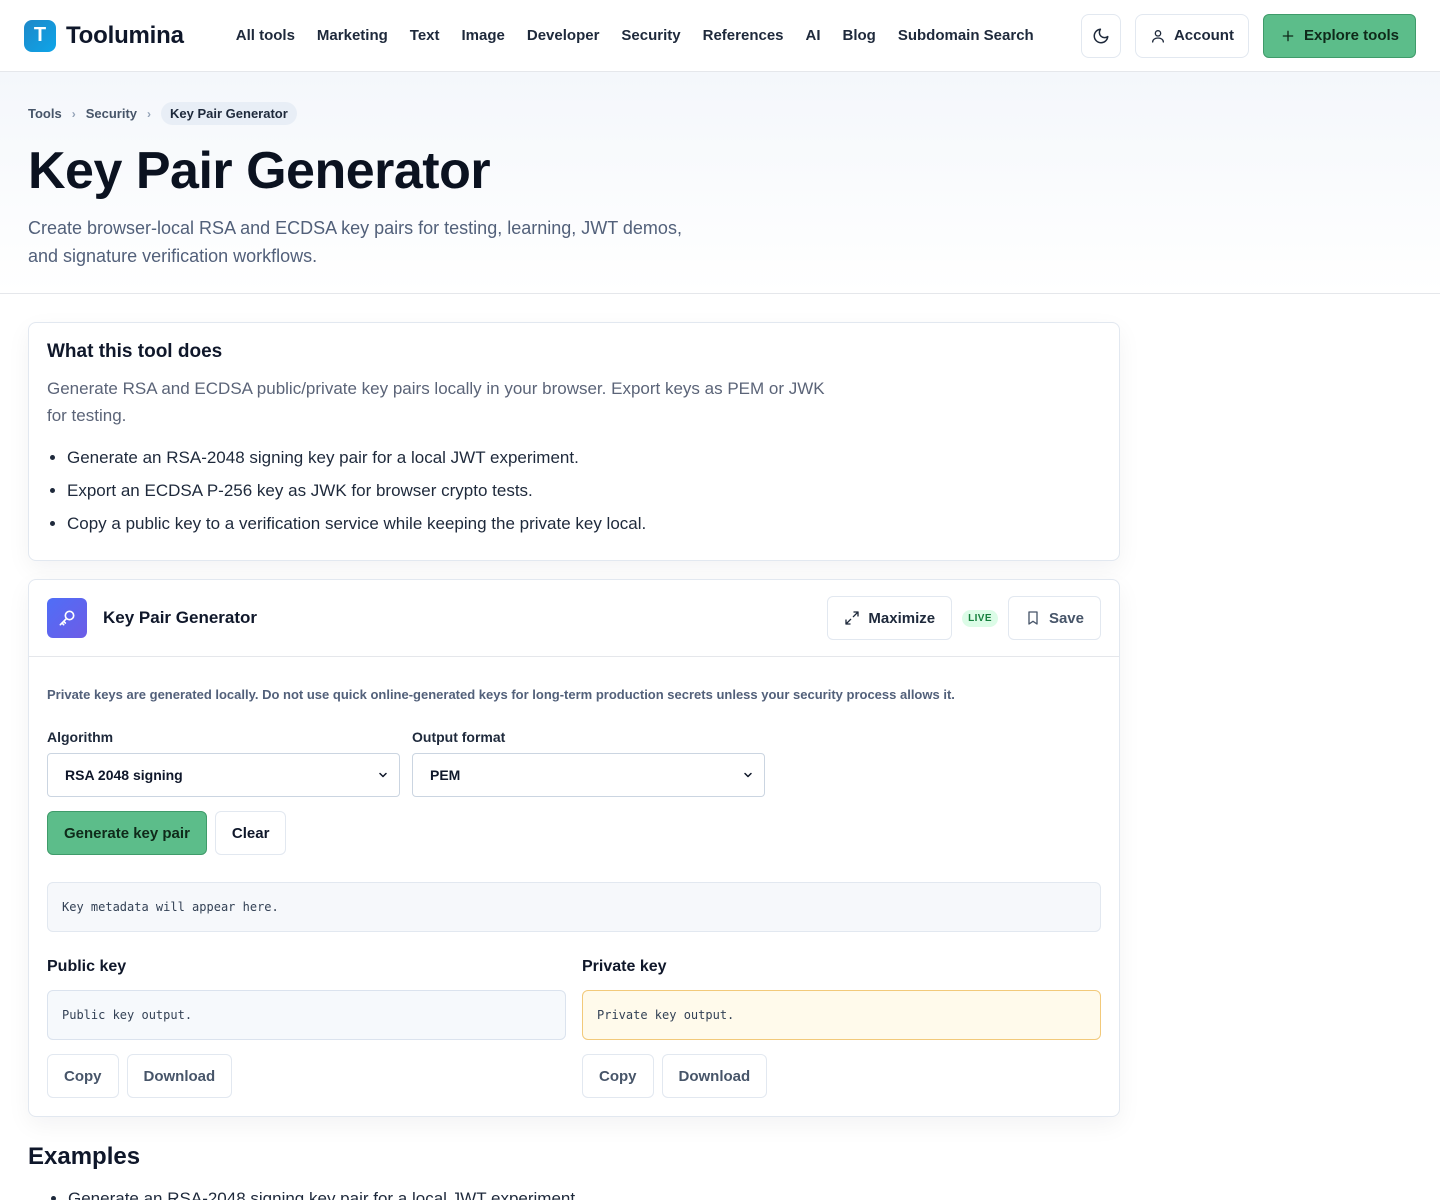 Image resolution: width=1440 pixels, height=1200 pixels. Describe the element at coordinates (83, 1076) in the screenshot. I see `copy-public-key-button: Copy` at that location.